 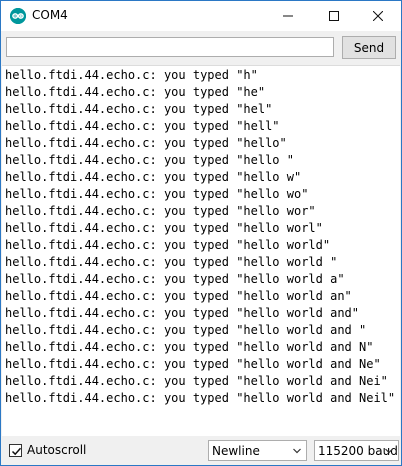 I want to click on output-line: hello.ftdi.44.echo.c: you typed "he", so click(x=135, y=92).